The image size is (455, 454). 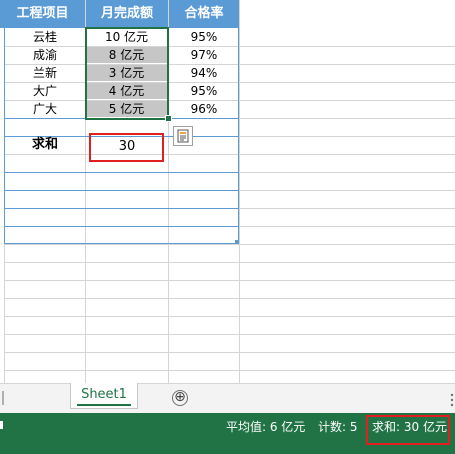 What do you see at coordinates (180, 398) in the screenshot?
I see `add-sheet-button: ⊕` at bounding box center [180, 398].